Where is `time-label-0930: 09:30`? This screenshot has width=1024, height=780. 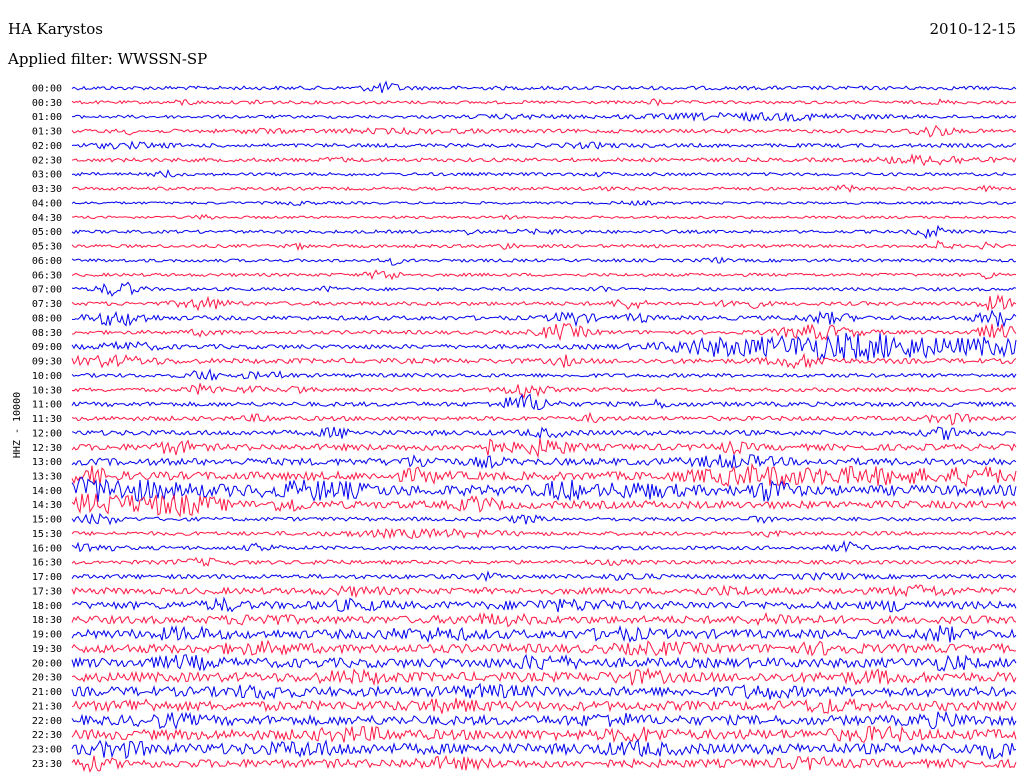
time-label-0930: 09:30 is located at coordinates (47, 362).